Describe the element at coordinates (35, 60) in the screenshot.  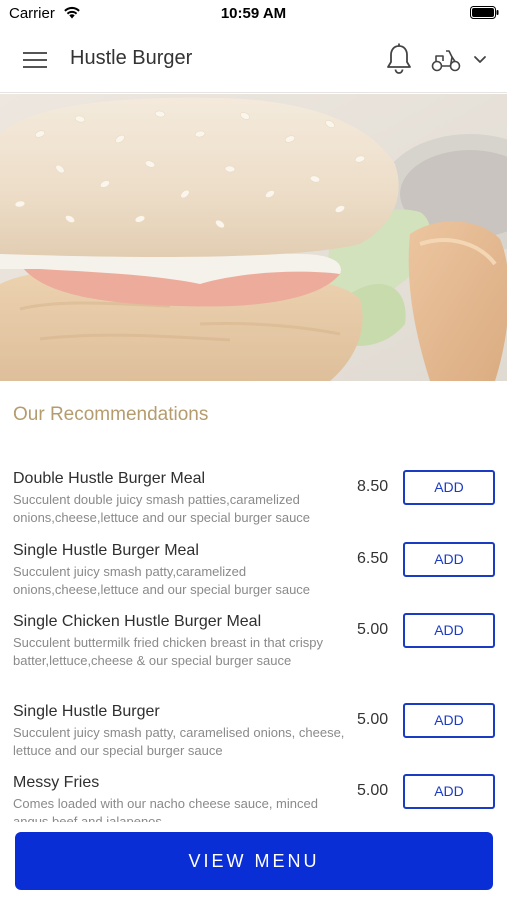
I see `hamburger-menu-icon` at that location.